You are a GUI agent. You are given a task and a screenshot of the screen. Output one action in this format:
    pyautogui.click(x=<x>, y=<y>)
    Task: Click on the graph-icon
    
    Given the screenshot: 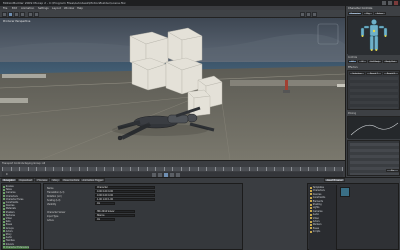 What is the action you would take?
    pyautogui.click(x=374, y=128)
    